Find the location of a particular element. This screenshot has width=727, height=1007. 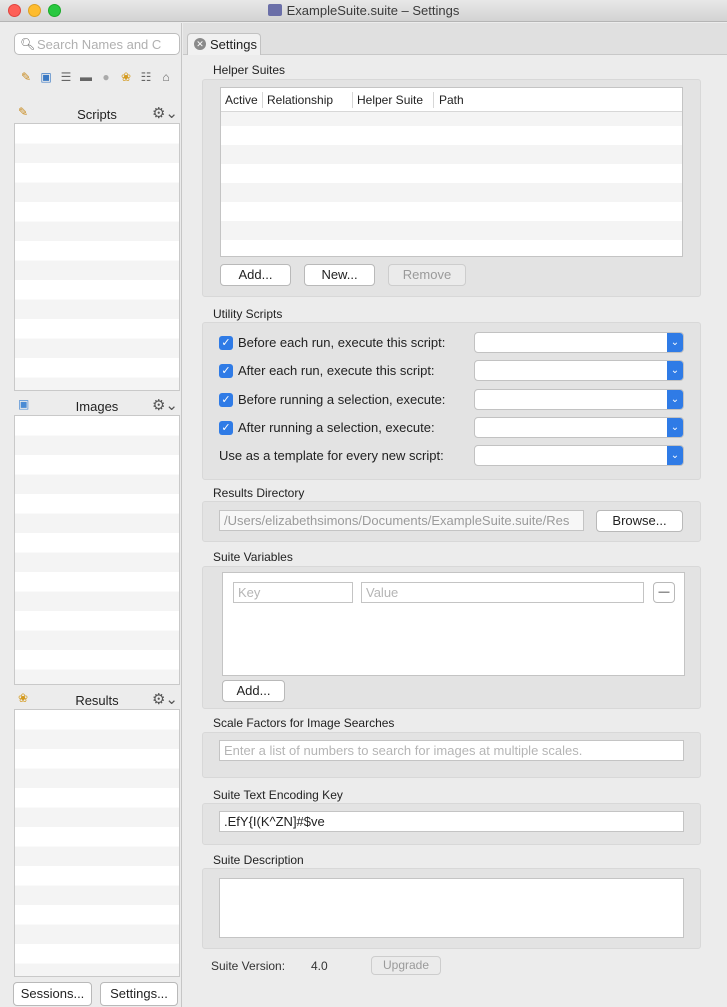

suite-version-value: 4.0 is located at coordinates (319, 966).